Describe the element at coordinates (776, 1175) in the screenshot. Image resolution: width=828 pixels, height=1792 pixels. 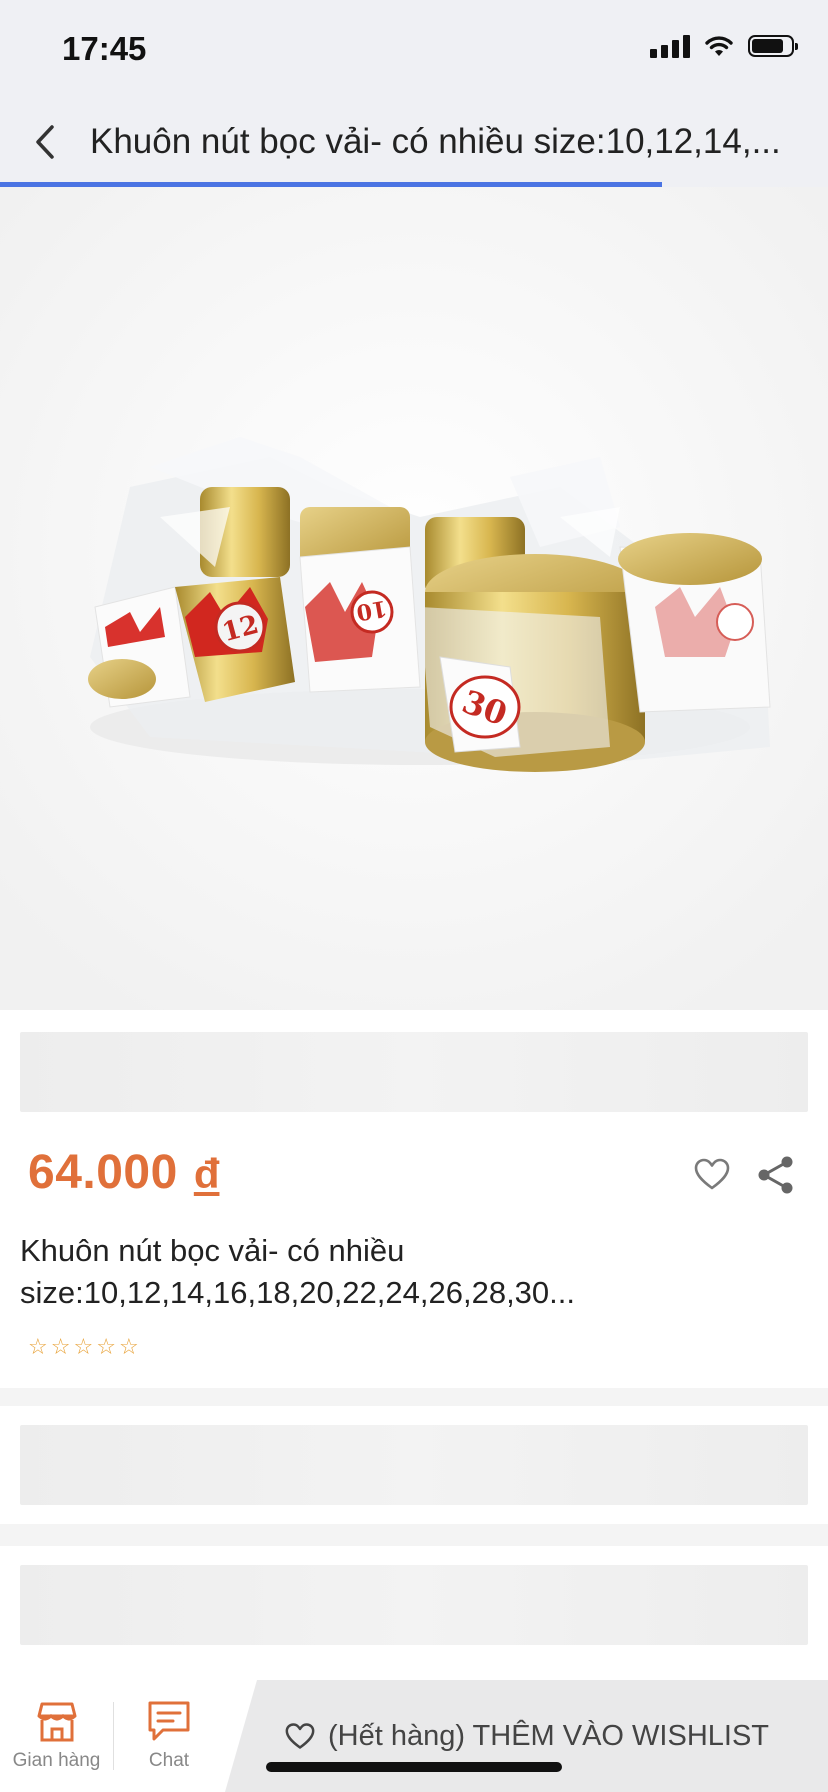
I see `share-icon` at that location.